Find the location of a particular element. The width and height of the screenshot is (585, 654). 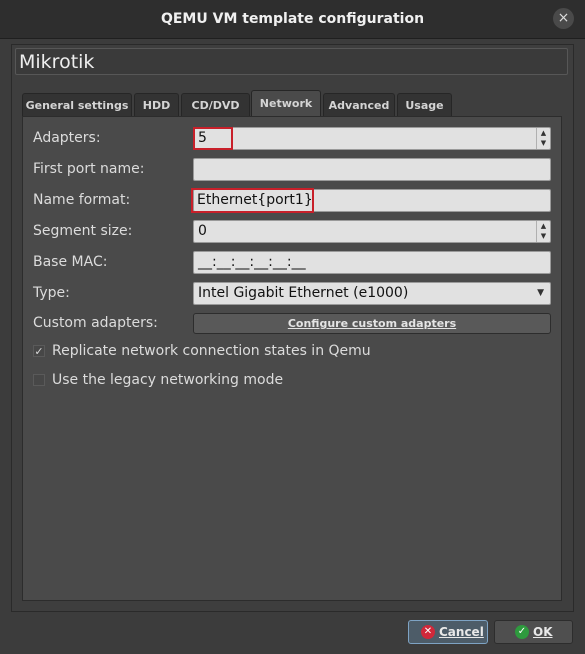

cancel-button: ✕ Cancel is located at coordinates (448, 632).